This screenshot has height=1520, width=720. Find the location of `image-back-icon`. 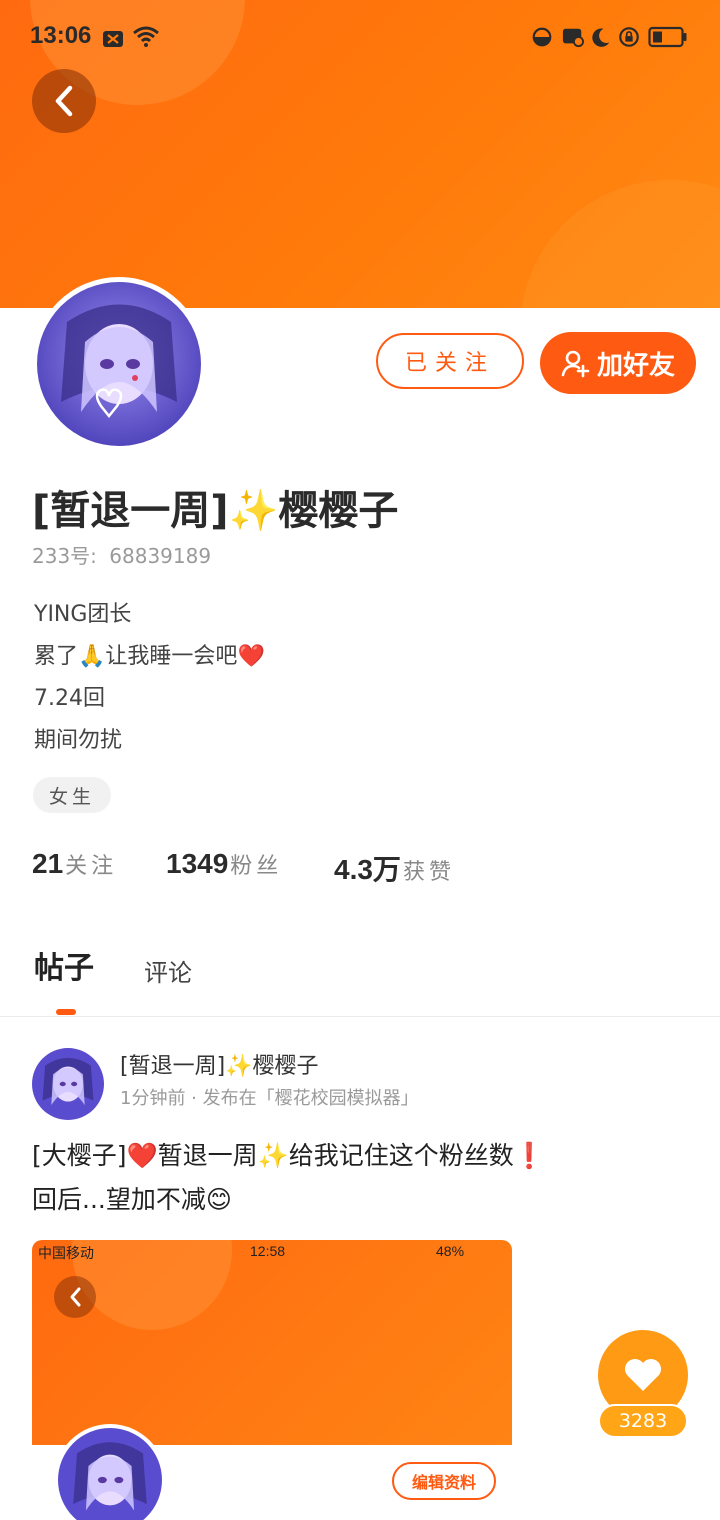

image-back-icon is located at coordinates (75, 1297).